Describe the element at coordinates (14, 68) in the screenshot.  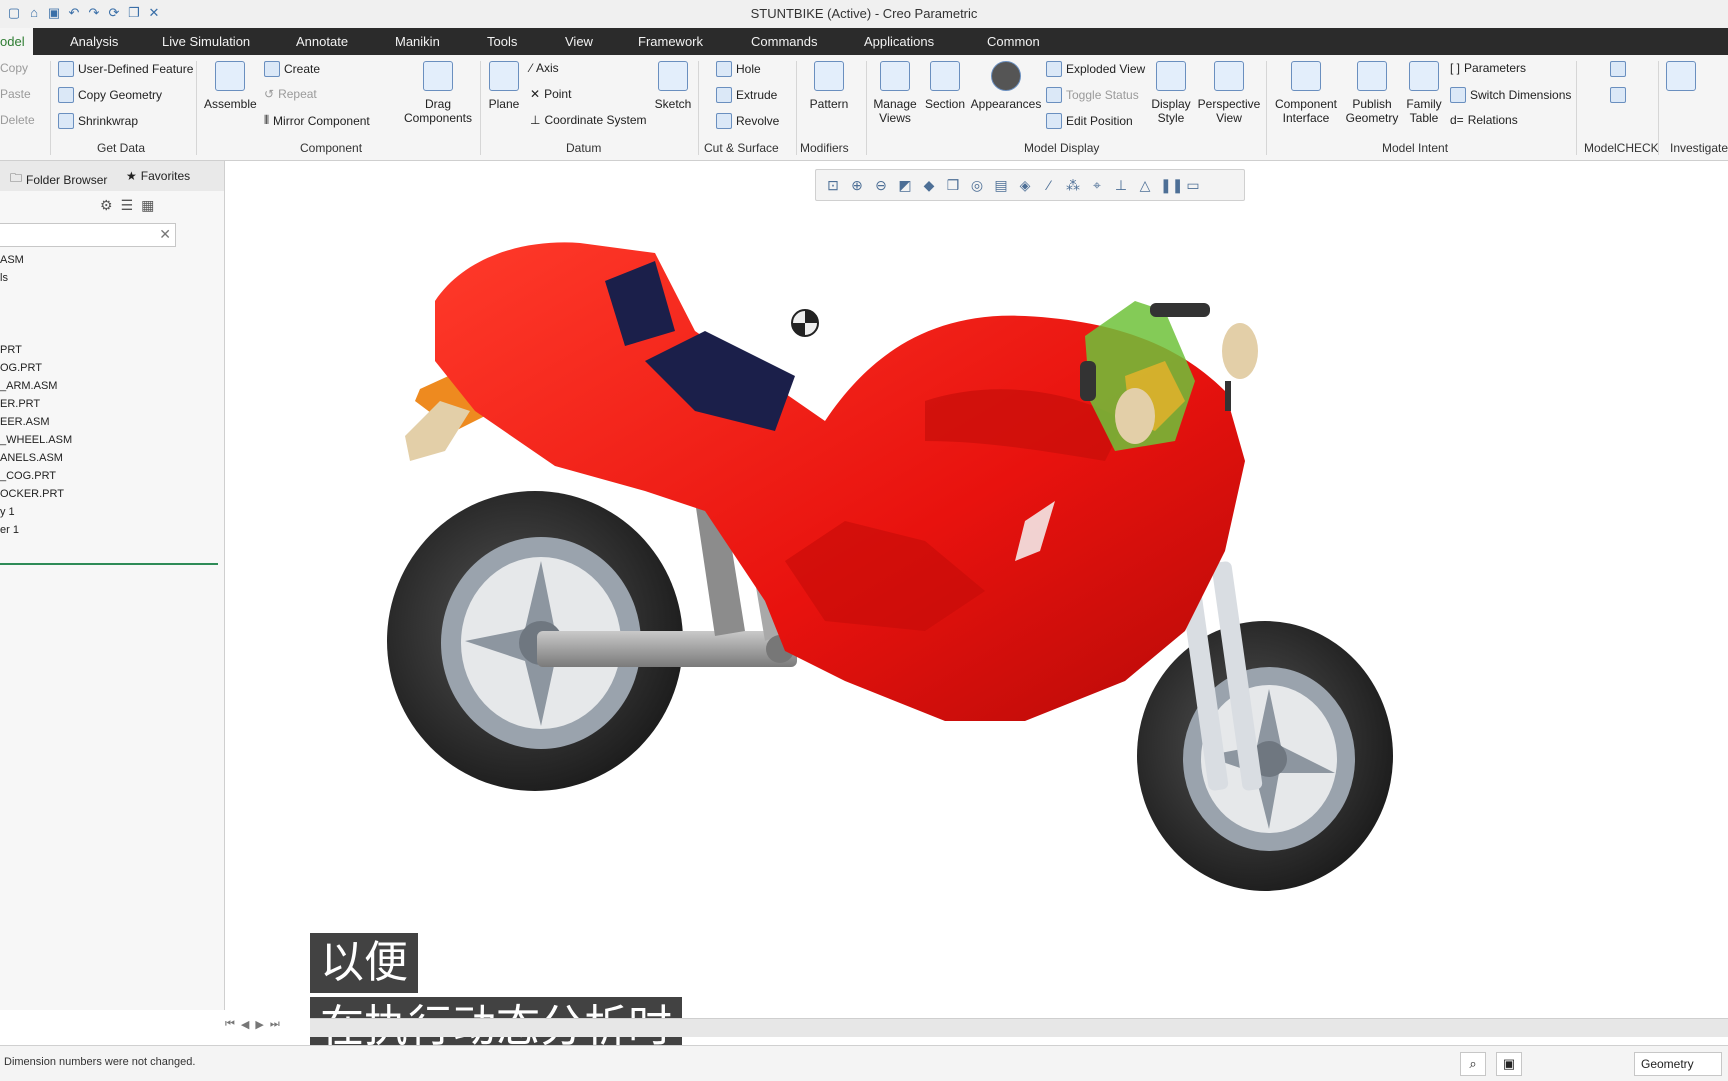
I see `copy-button: Copy` at that location.